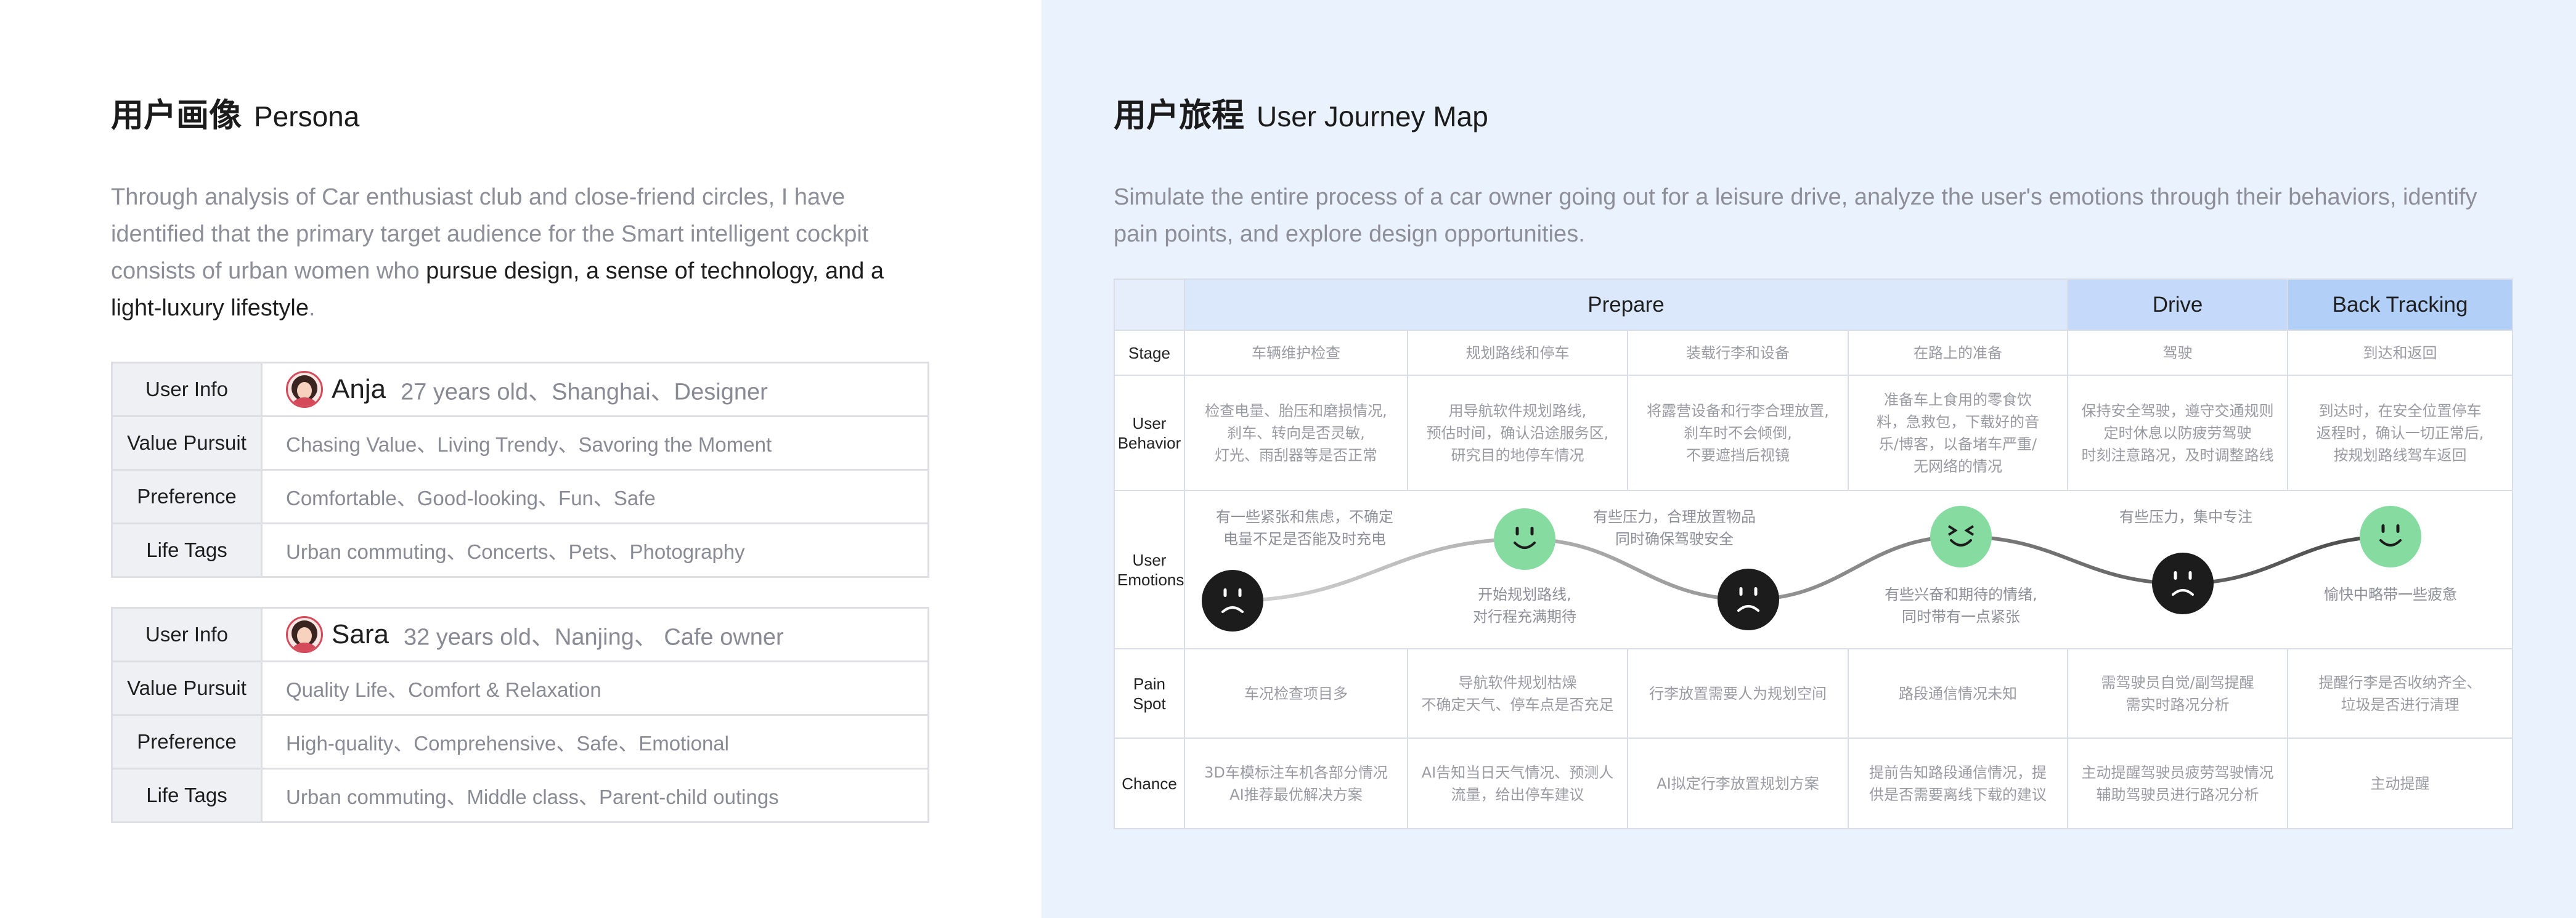  I want to click on row-label-pain: Pain Spot, so click(1149, 693).